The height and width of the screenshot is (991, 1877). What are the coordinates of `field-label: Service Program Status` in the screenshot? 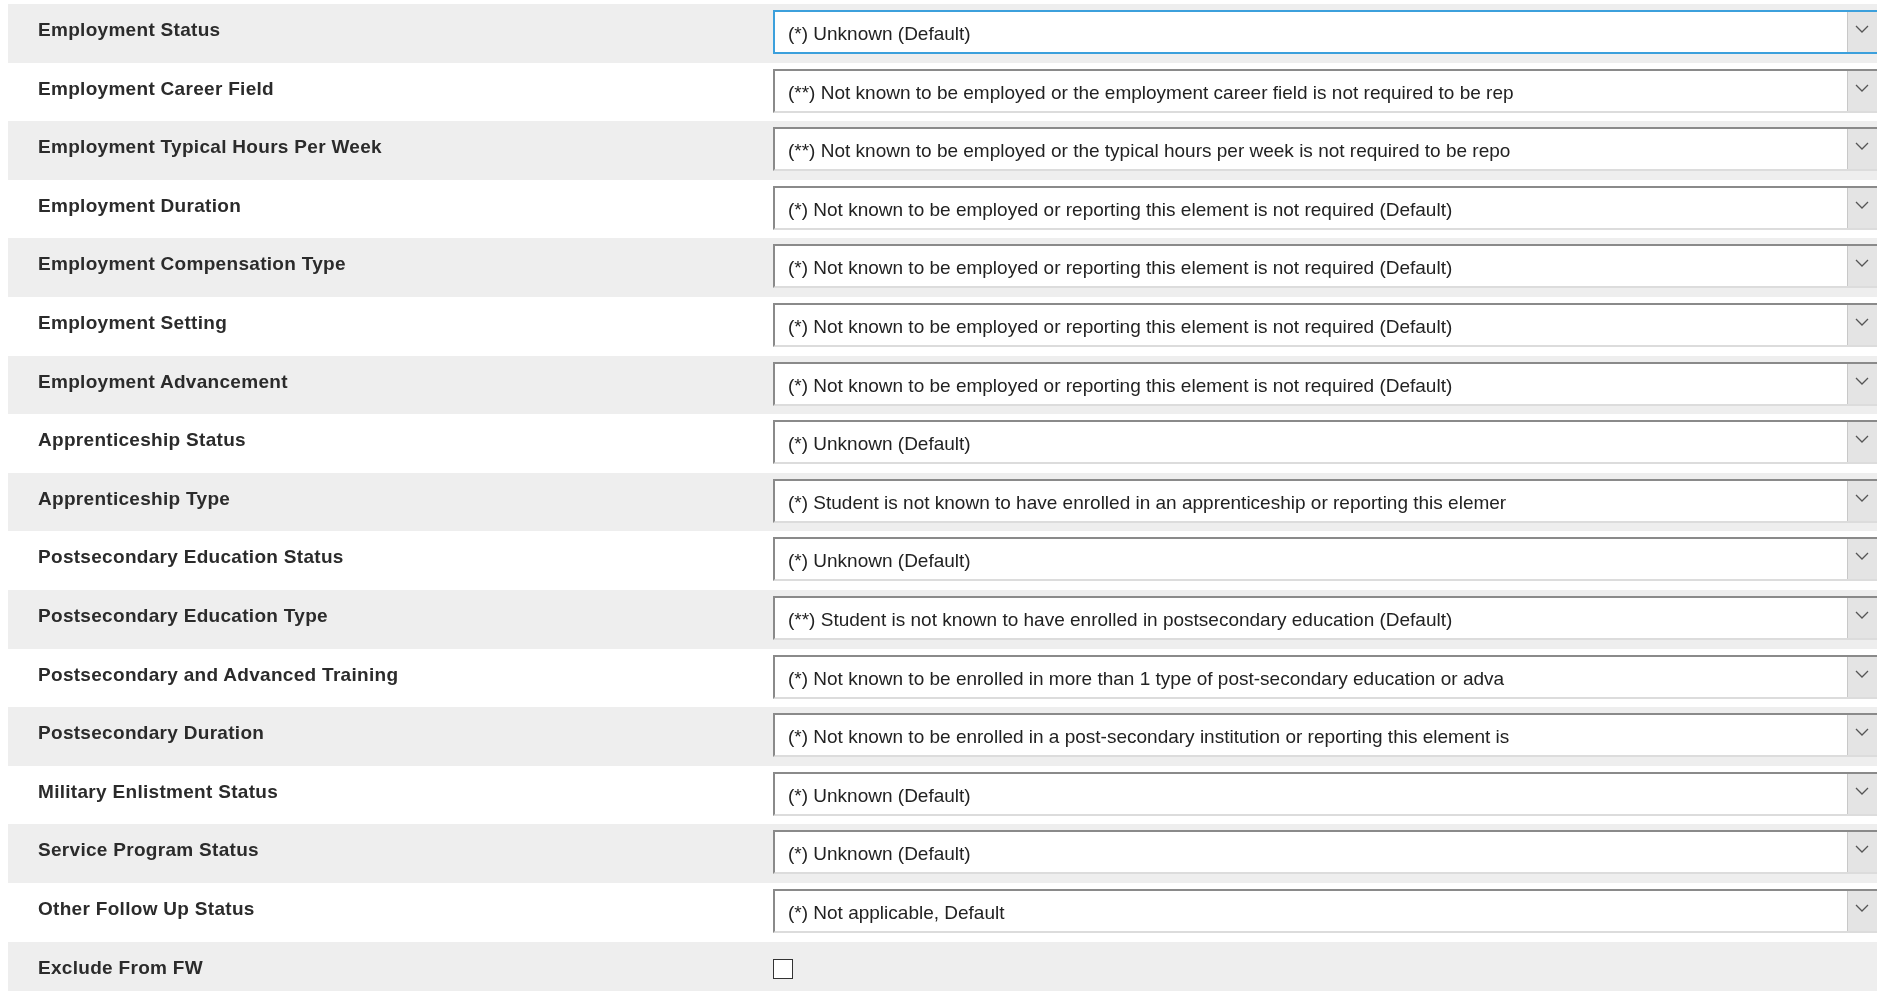 It's located at (148, 850).